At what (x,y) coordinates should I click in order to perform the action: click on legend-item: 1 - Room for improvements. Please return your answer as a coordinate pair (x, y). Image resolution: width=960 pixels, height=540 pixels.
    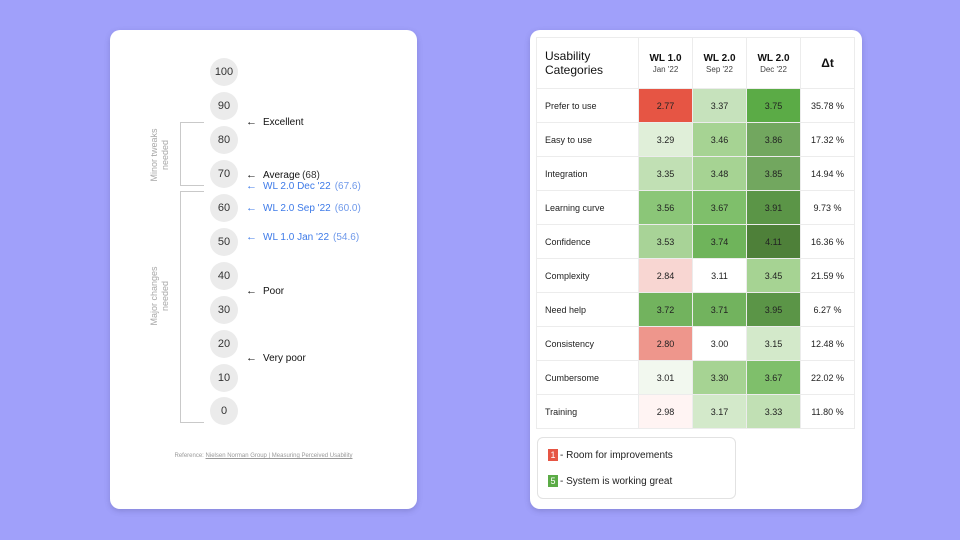
    Looking at the image, I should click on (610, 455).